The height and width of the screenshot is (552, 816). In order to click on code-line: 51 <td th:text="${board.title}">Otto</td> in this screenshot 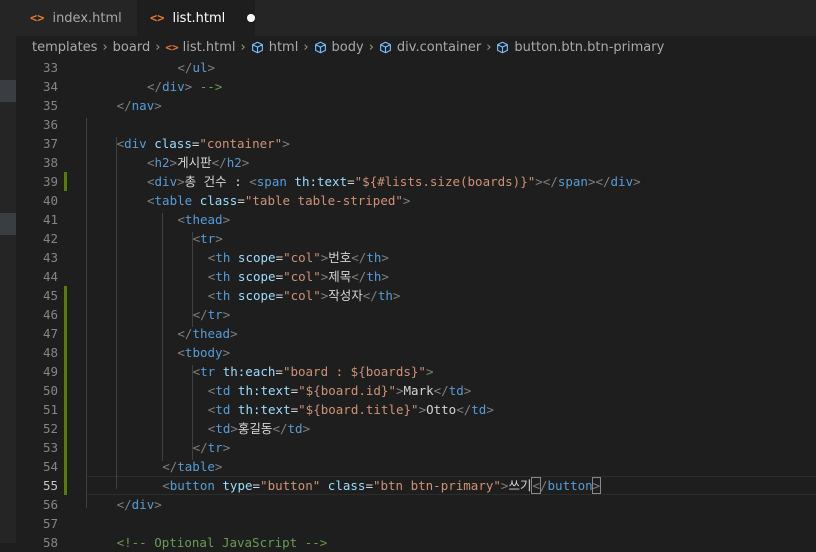, I will do `click(416, 409)`.